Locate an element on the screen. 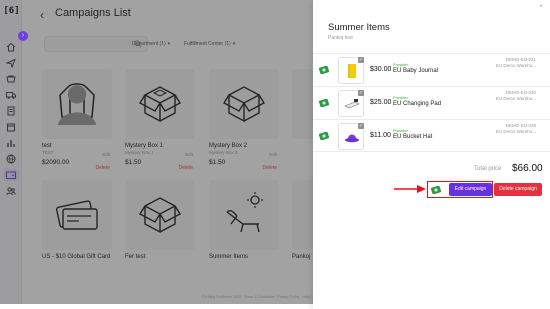  close-icon: × is located at coordinates (541, 7).